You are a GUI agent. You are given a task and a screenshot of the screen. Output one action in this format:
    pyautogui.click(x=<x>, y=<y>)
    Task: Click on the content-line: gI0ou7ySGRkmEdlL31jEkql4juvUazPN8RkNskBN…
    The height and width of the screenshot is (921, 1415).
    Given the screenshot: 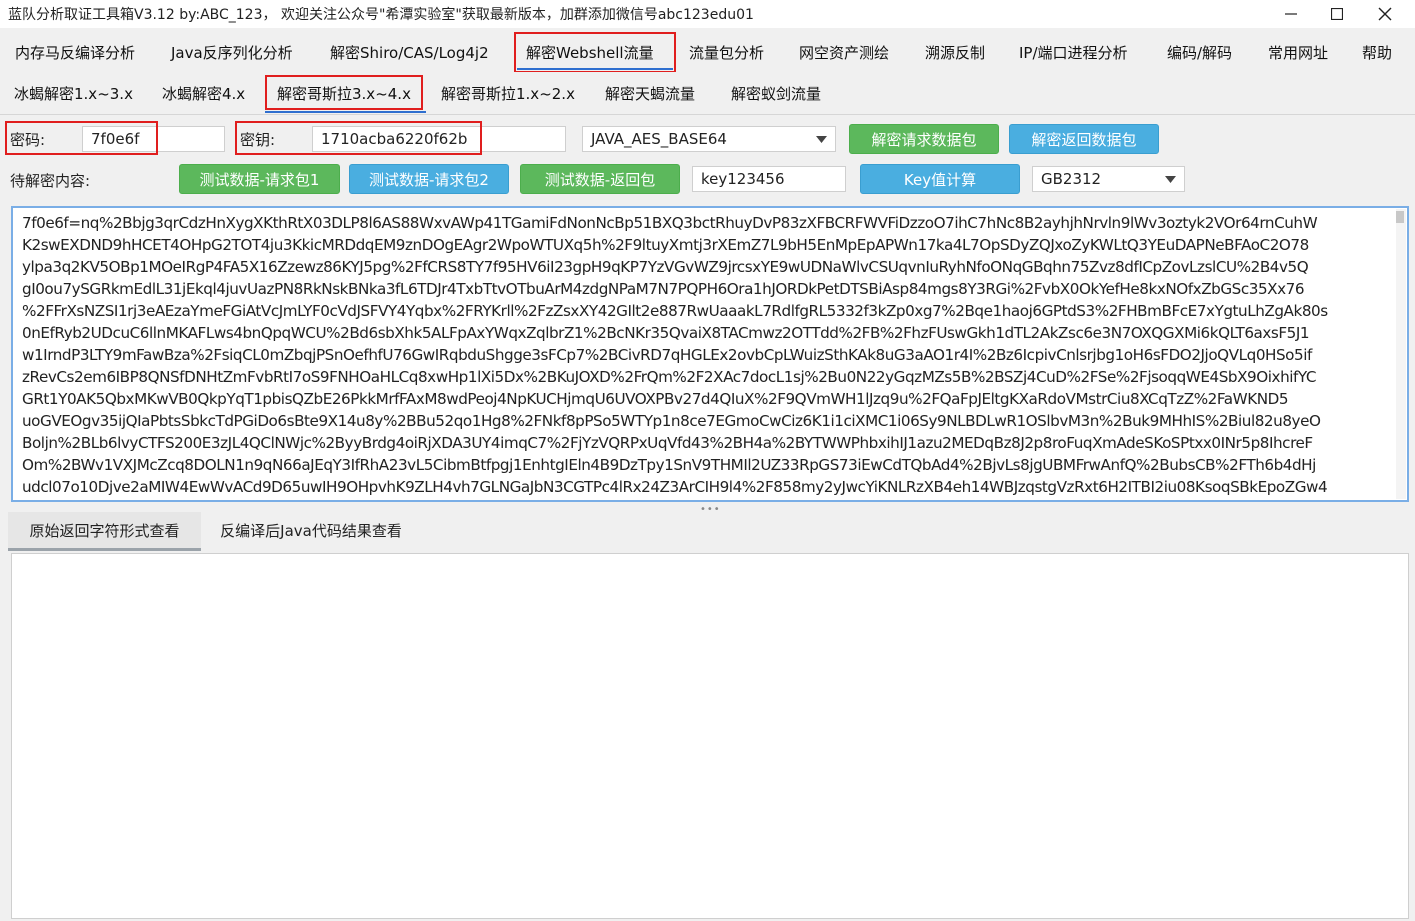 What is the action you would take?
    pyautogui.click(x=663, y=289)
    